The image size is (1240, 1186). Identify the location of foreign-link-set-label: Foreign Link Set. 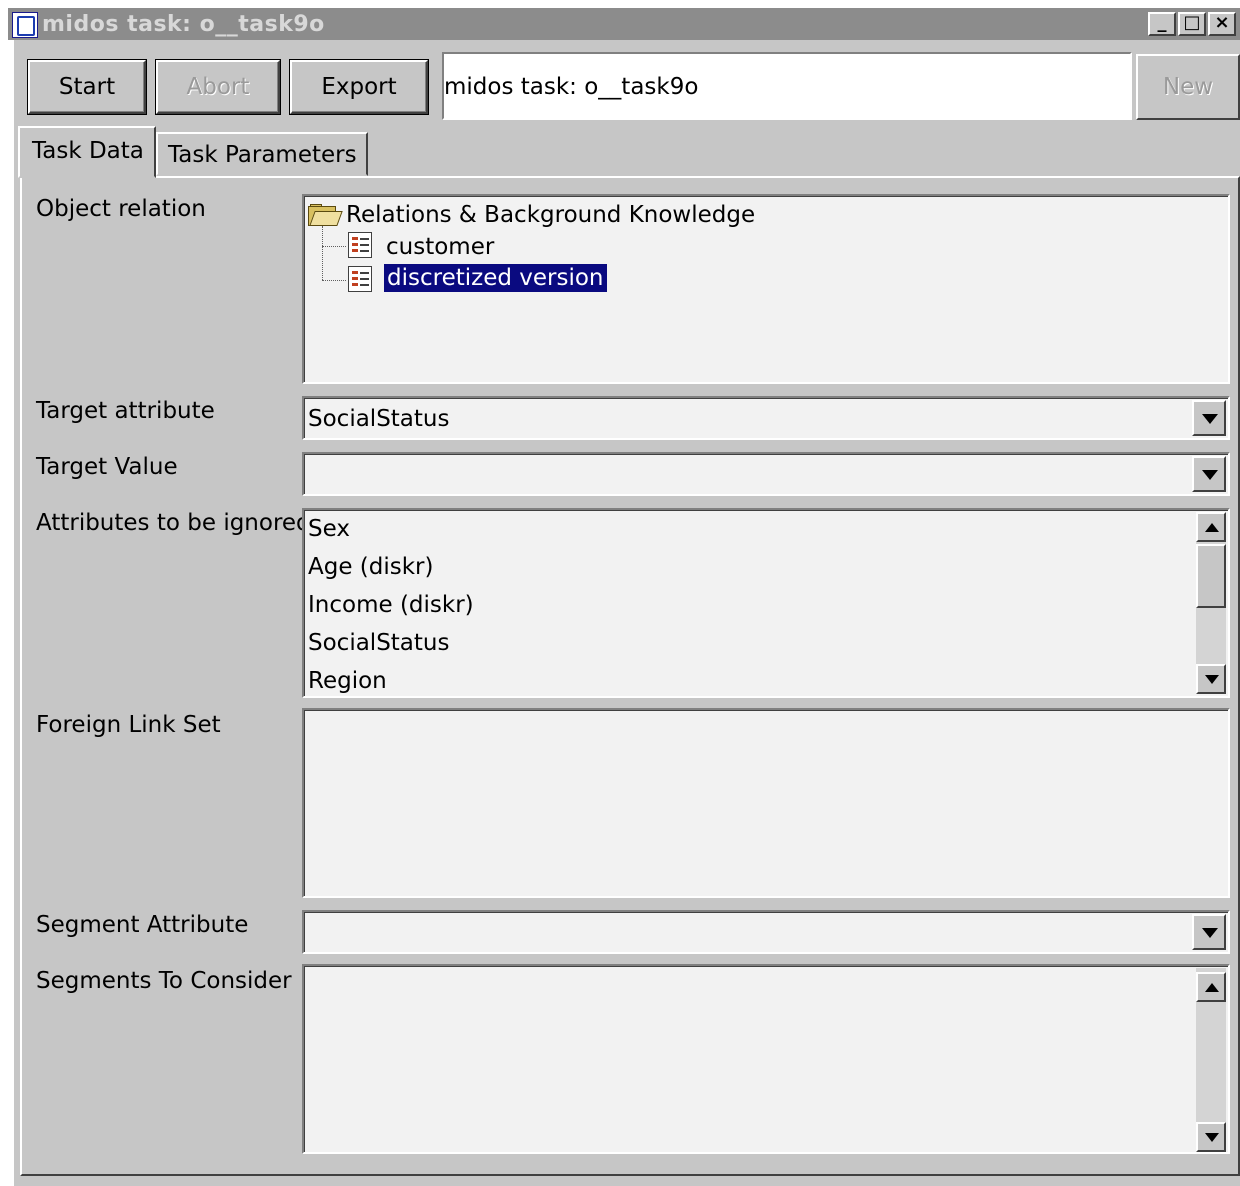
(128, 725).